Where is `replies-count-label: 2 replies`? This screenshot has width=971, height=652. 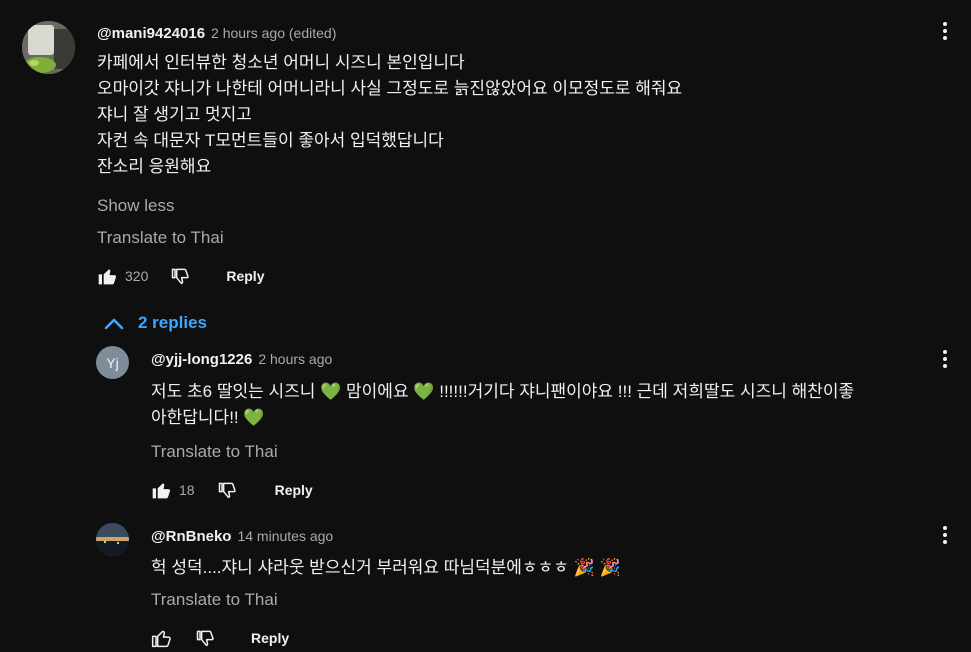
replies-count-label: 2 replies is located at coordinates (172, 322).